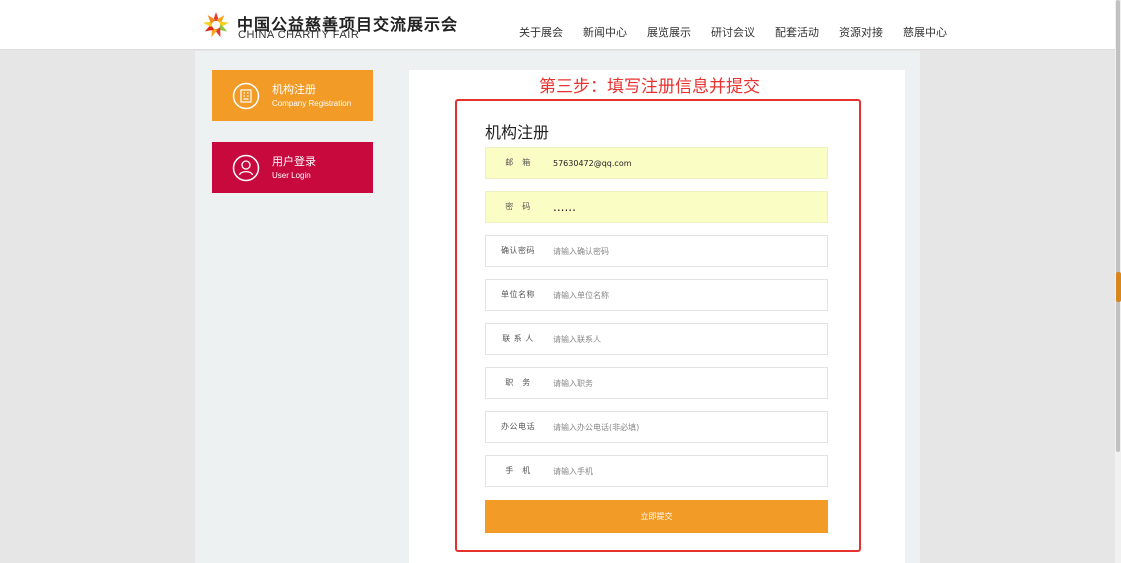  I want to click on field-label: 邮 箱, so click(518, 162).